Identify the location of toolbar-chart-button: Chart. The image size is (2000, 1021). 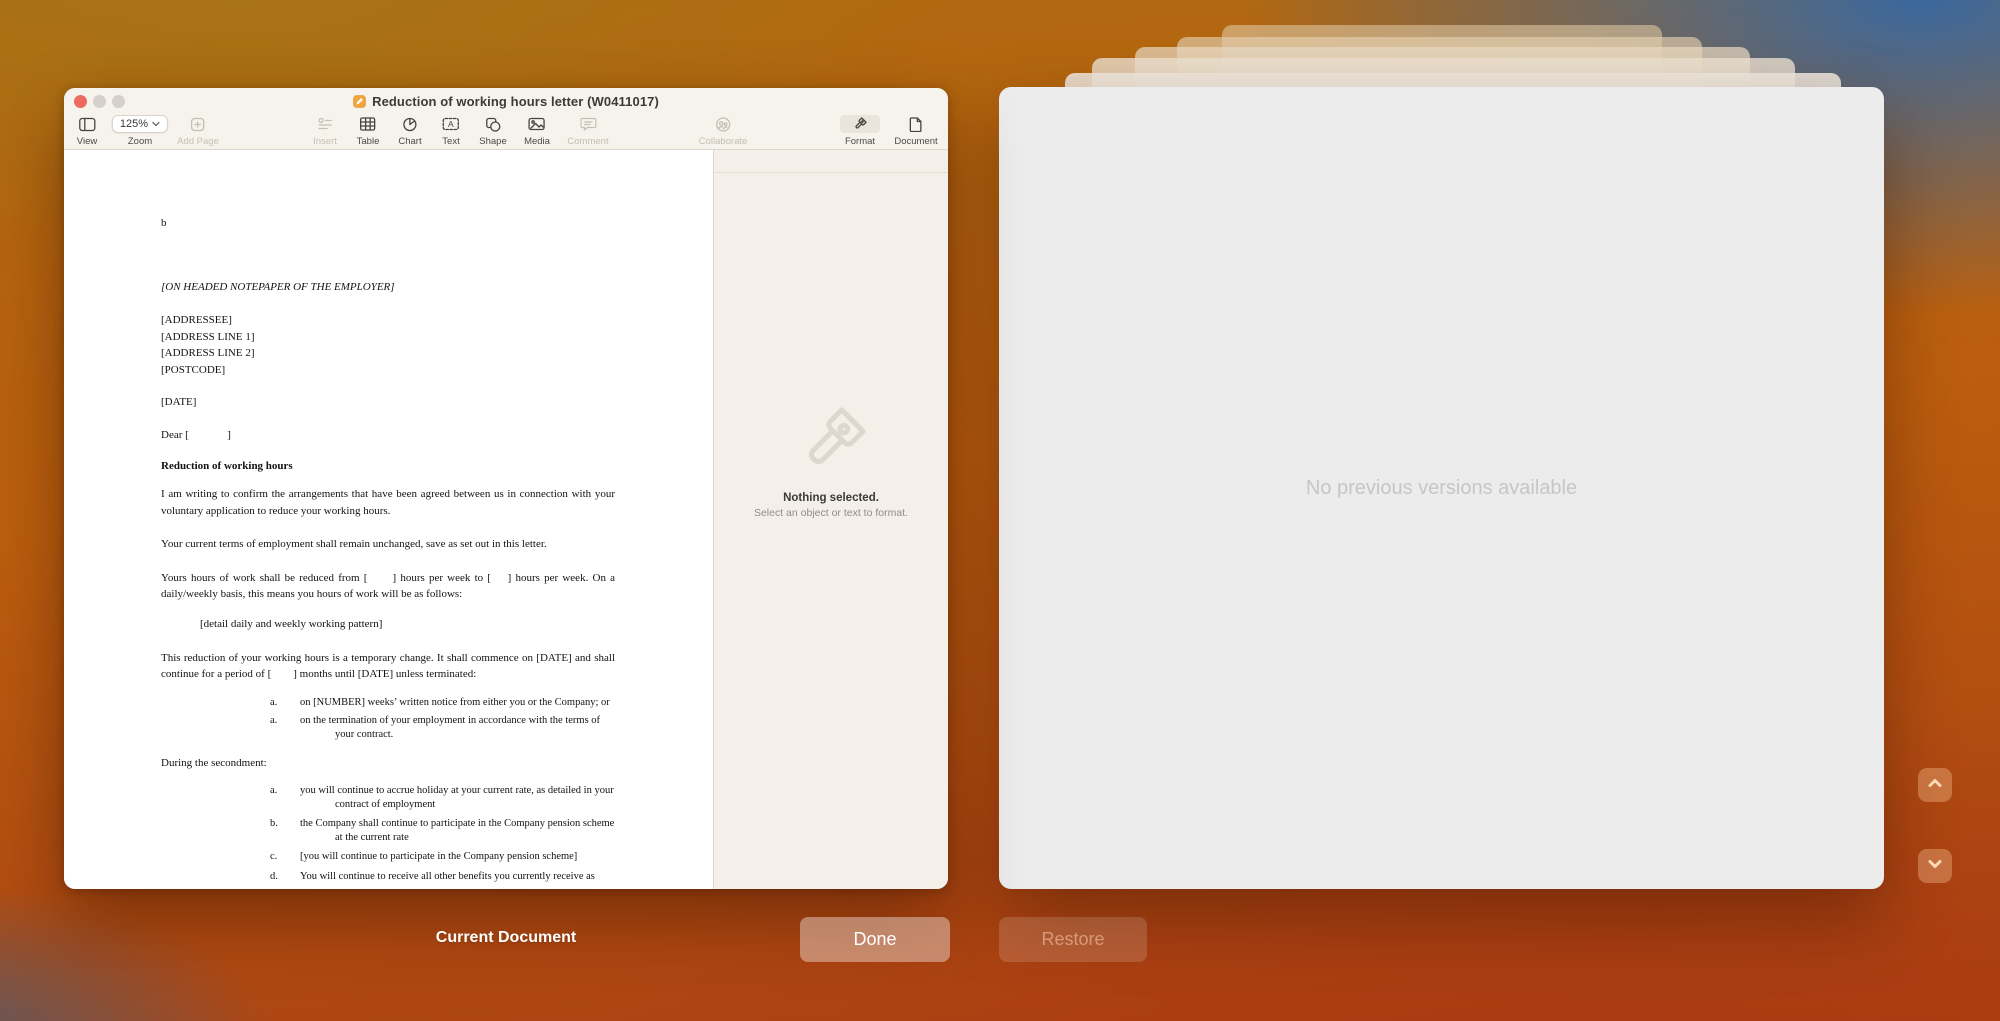
(410, 131).